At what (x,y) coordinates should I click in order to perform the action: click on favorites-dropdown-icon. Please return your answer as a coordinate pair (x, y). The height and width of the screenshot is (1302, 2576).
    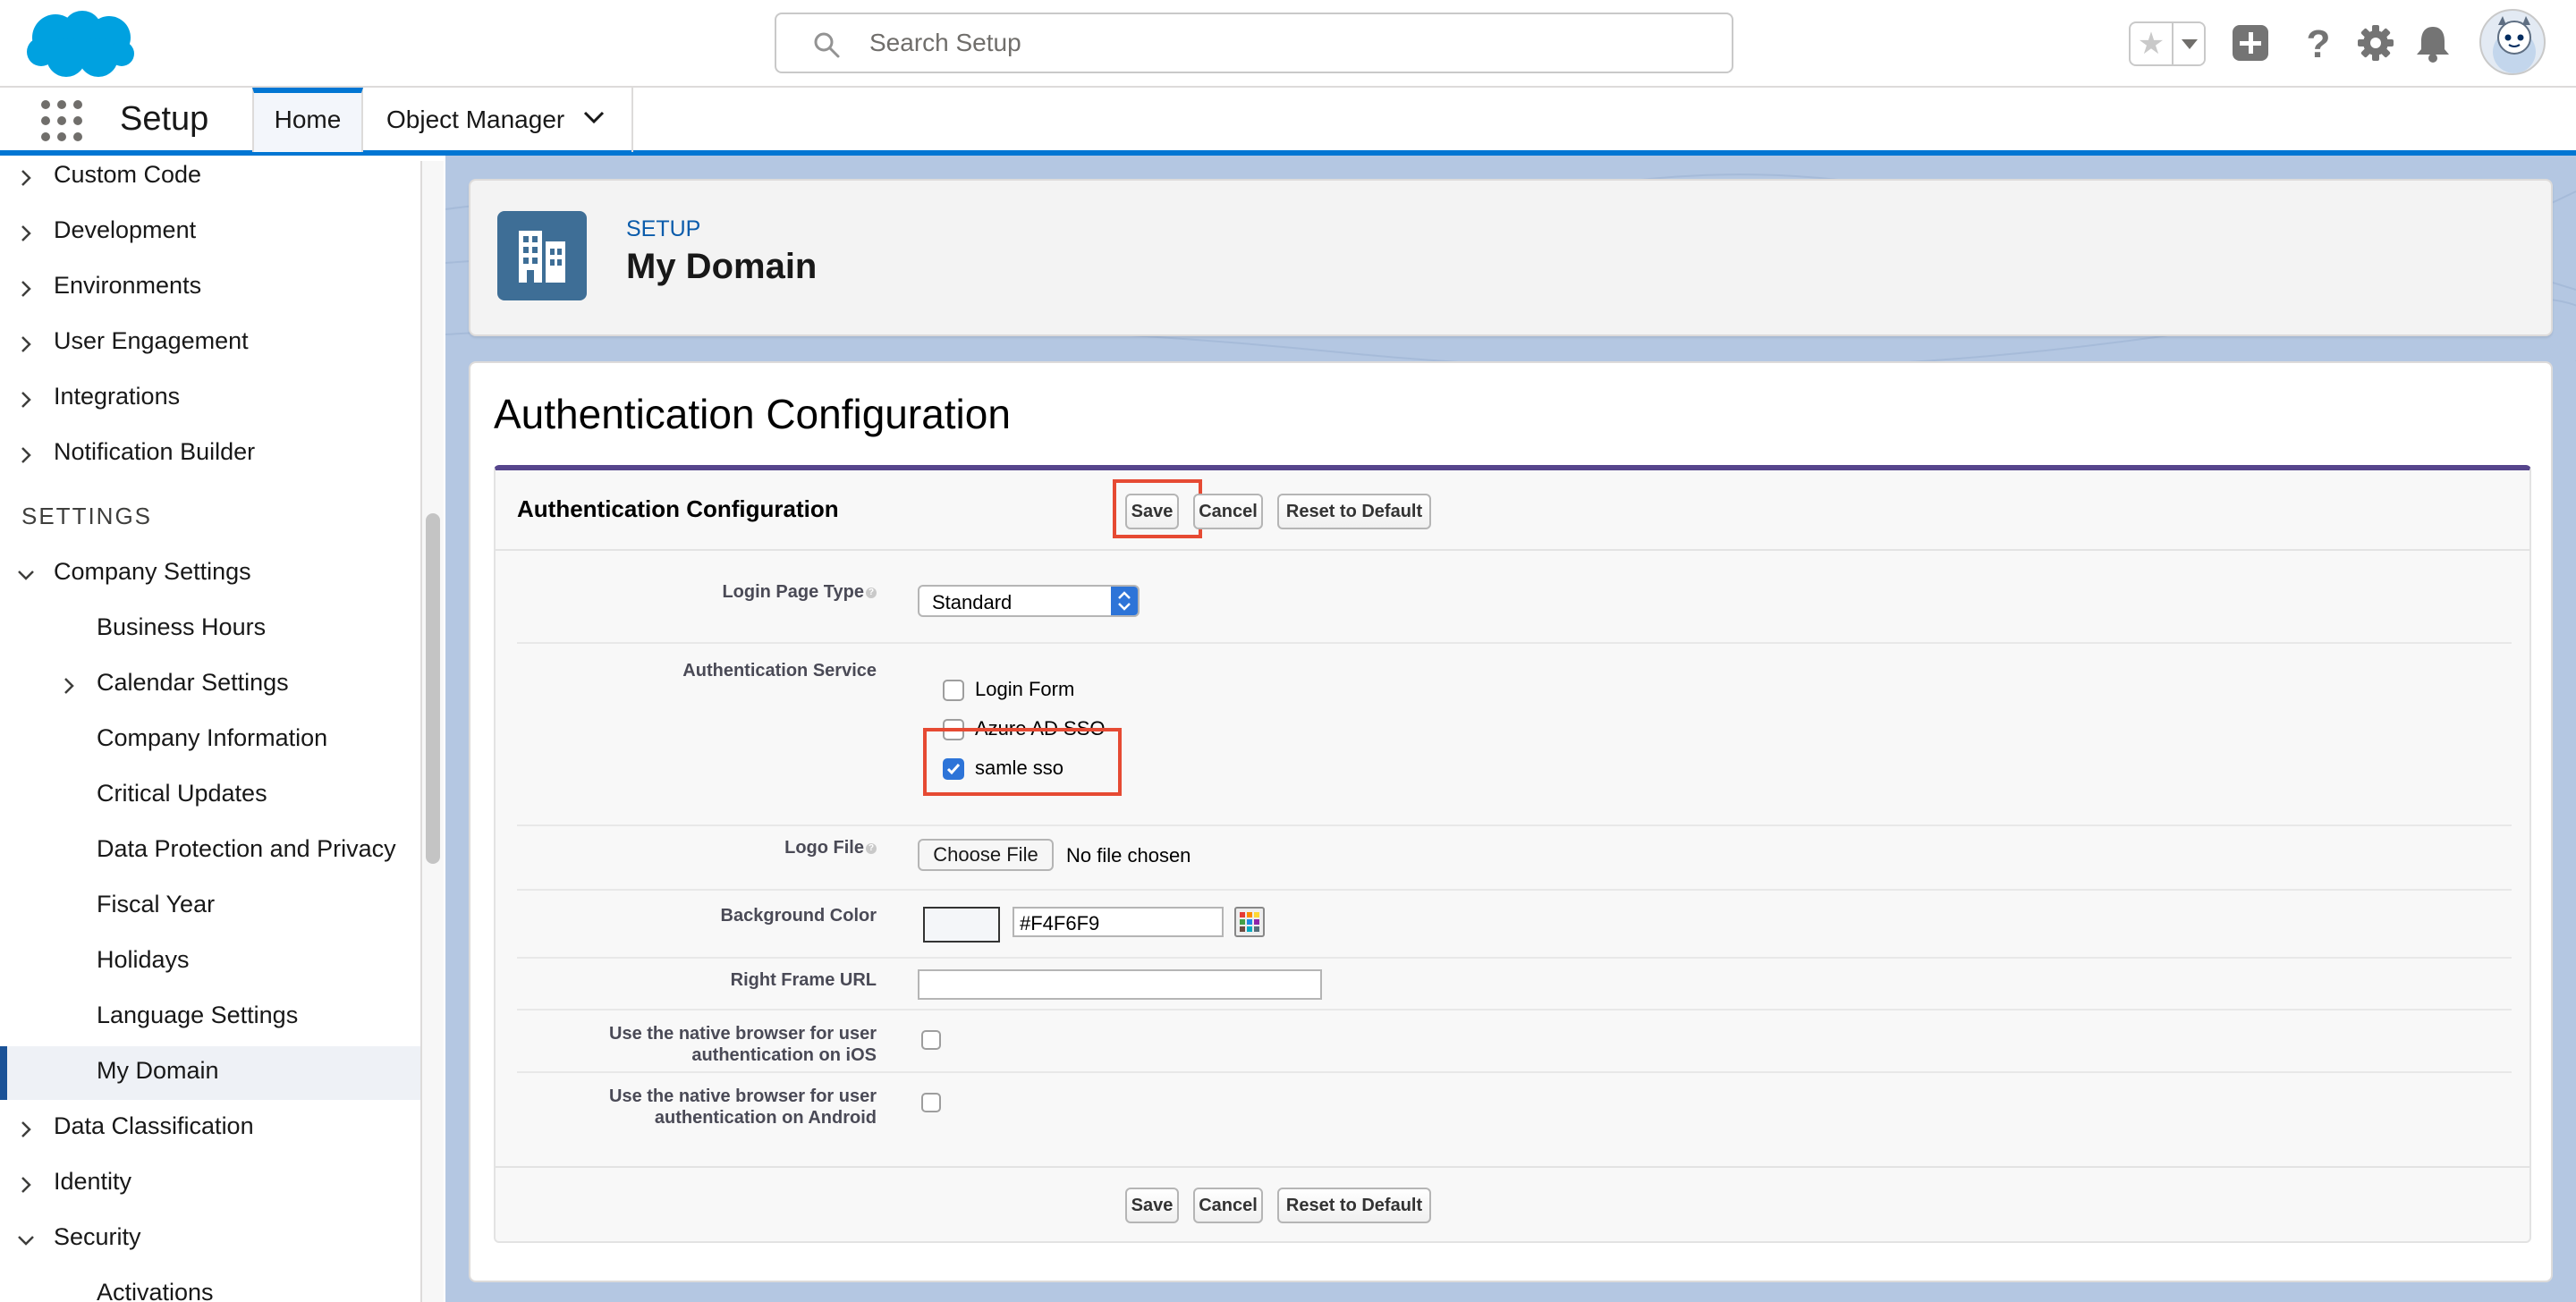
    Looking at the image, I should click on (2189, 43).